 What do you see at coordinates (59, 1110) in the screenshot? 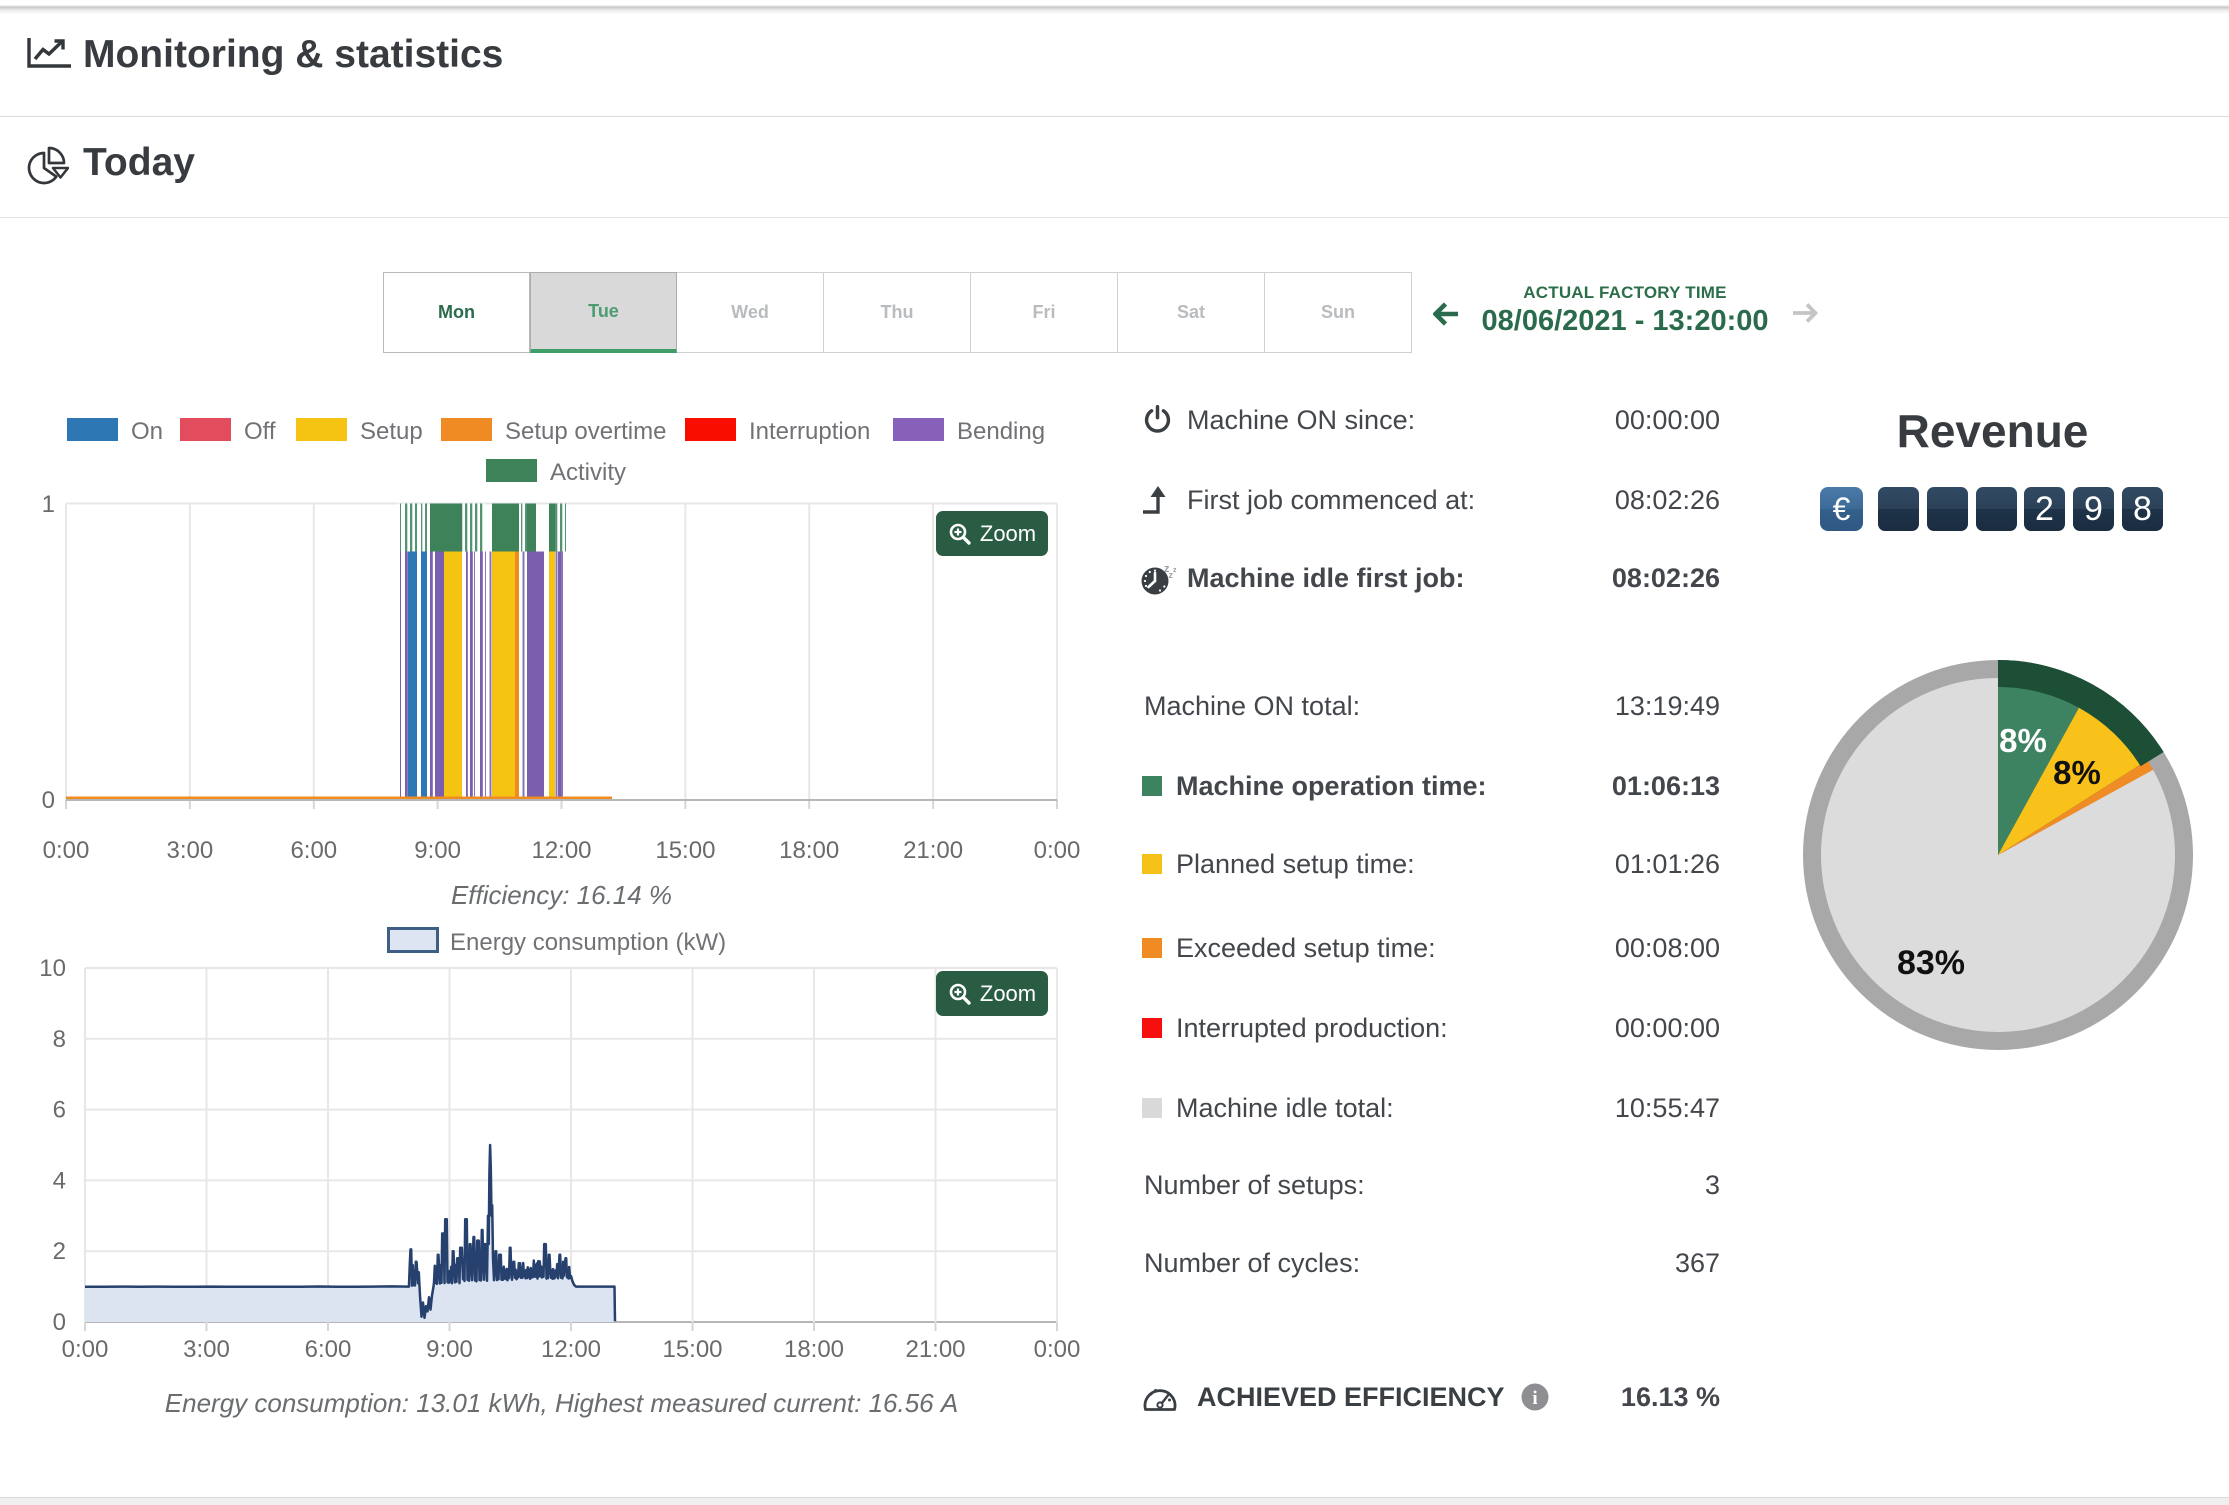
I see `svg-text: 6` at bounding box center [59, 1110].